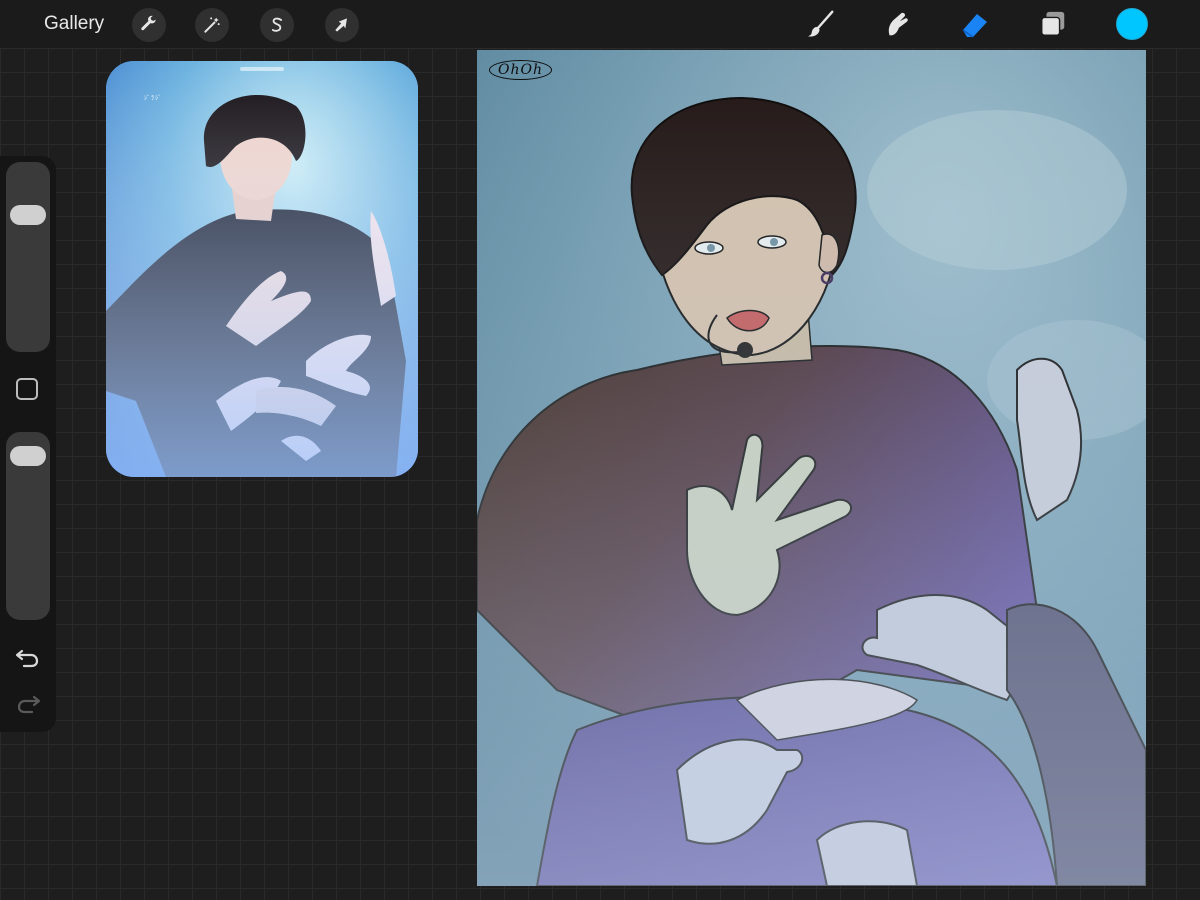  I want to click on sidebar, so click(28, 444).